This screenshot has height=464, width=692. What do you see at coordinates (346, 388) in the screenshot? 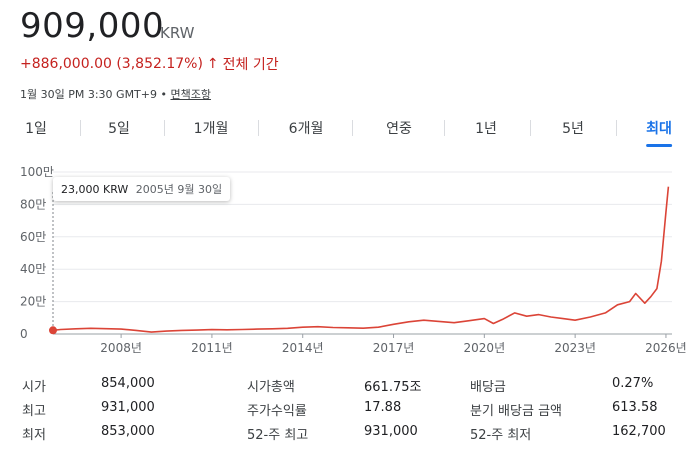
I see `stats-row: 시가 854,000 시가총액 661.75조 배당금 0.27%` at bounding box center [346, 388].